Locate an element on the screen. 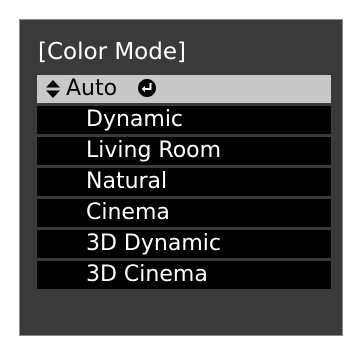 The width and height of the screenshot is (363, 356). color-mode-option-cinema: Cinema is located at coordinates (184, 213).